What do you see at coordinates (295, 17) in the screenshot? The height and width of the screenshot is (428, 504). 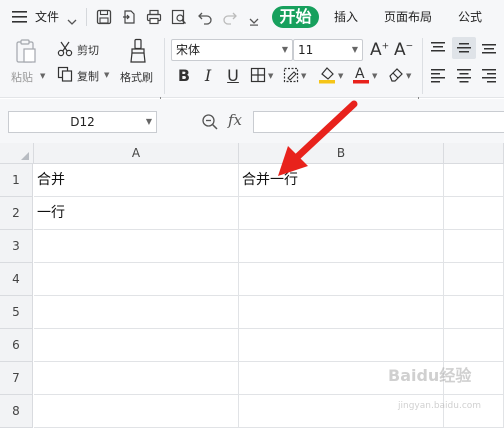 I see `tab-home: 开始` at bounding box center [295, 17].